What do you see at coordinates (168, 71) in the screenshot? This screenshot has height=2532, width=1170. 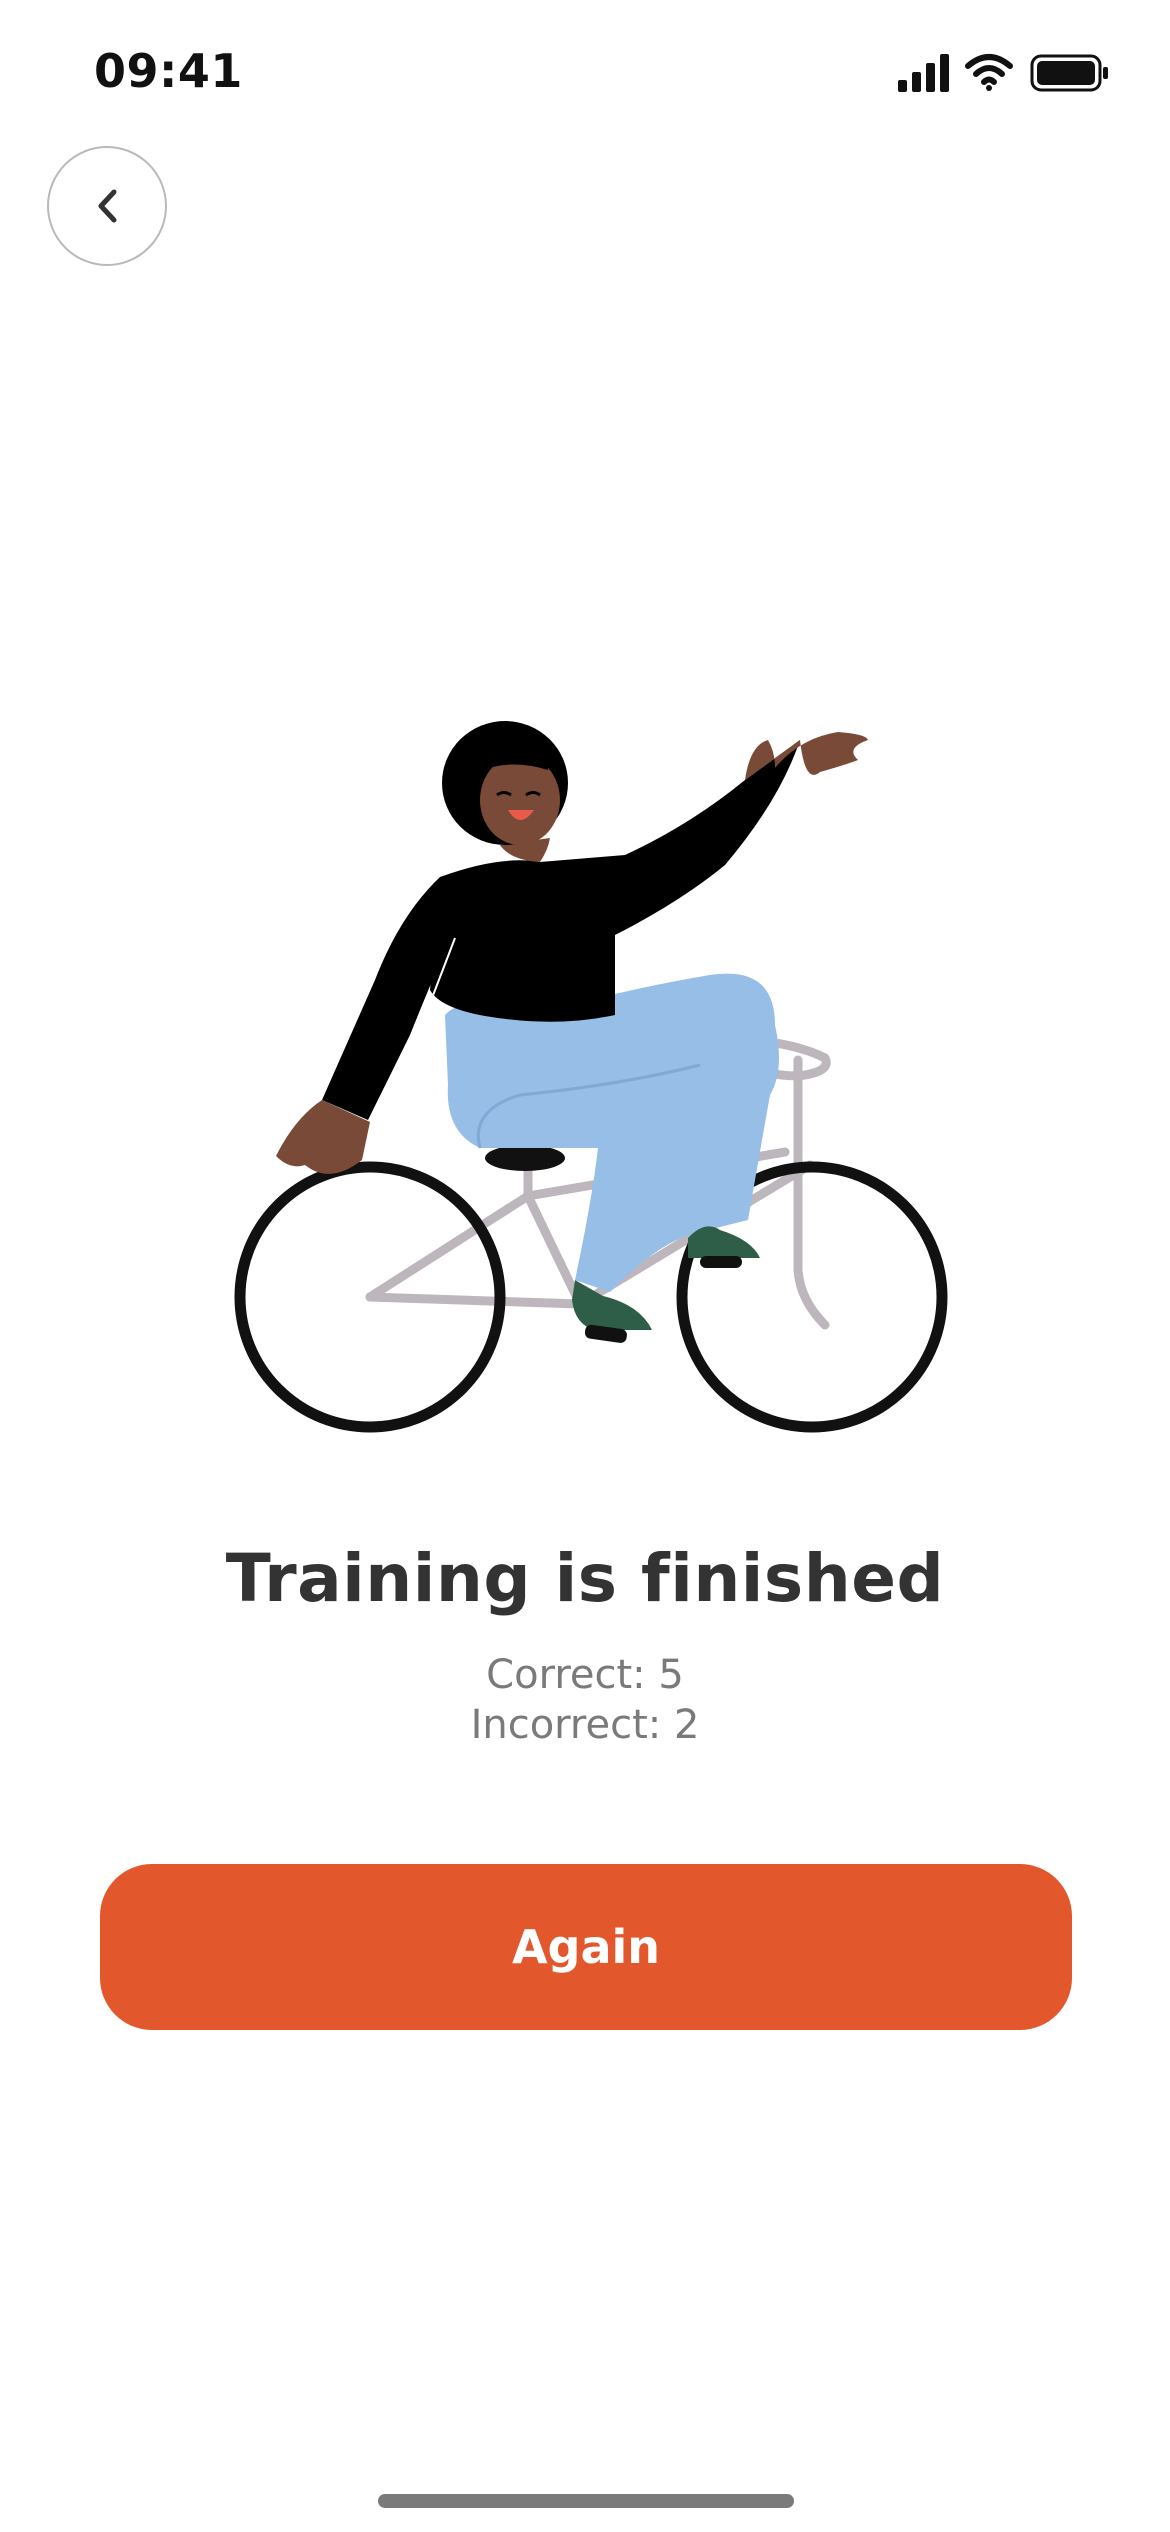 I see `status-time: 09:41` at bounding box center [168, 71].